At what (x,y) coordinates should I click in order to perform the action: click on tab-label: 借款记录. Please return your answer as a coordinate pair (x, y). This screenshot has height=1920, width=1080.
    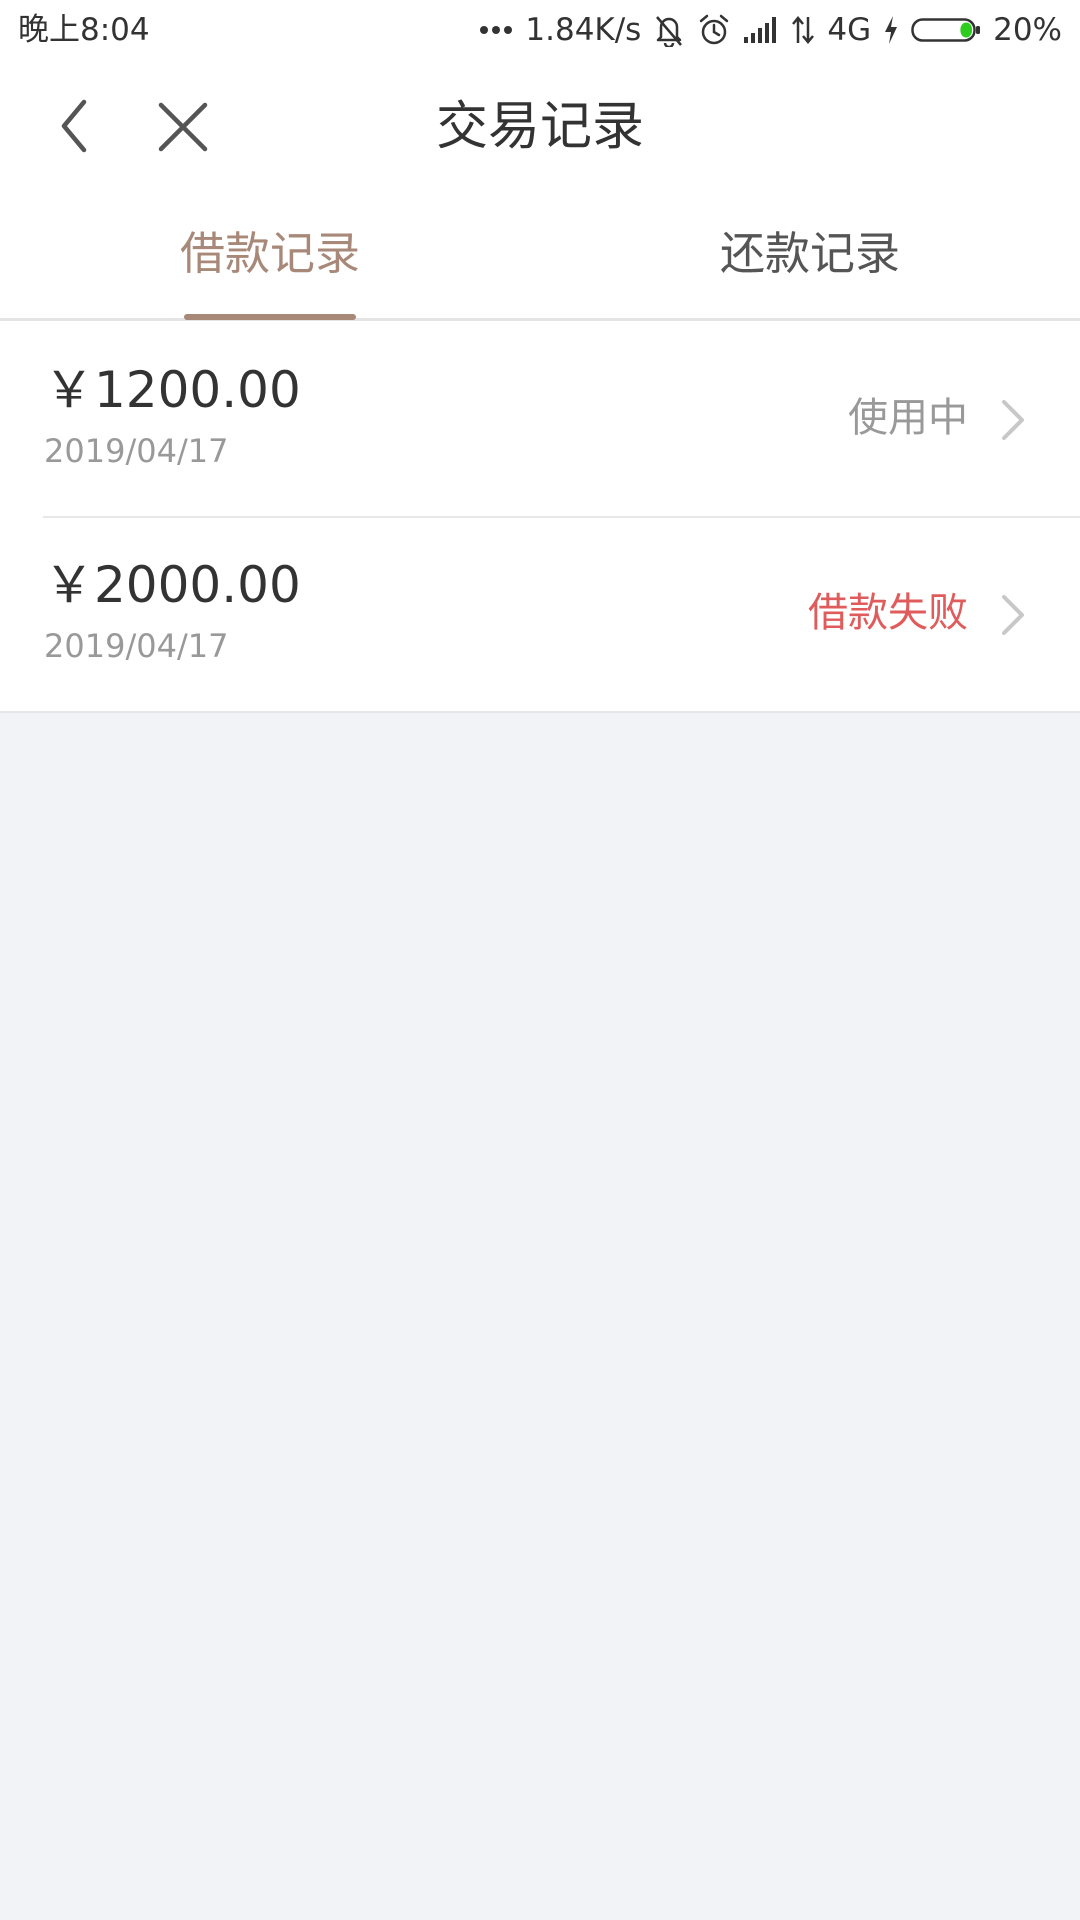
    Looking at the image, I should click on (269, 253).